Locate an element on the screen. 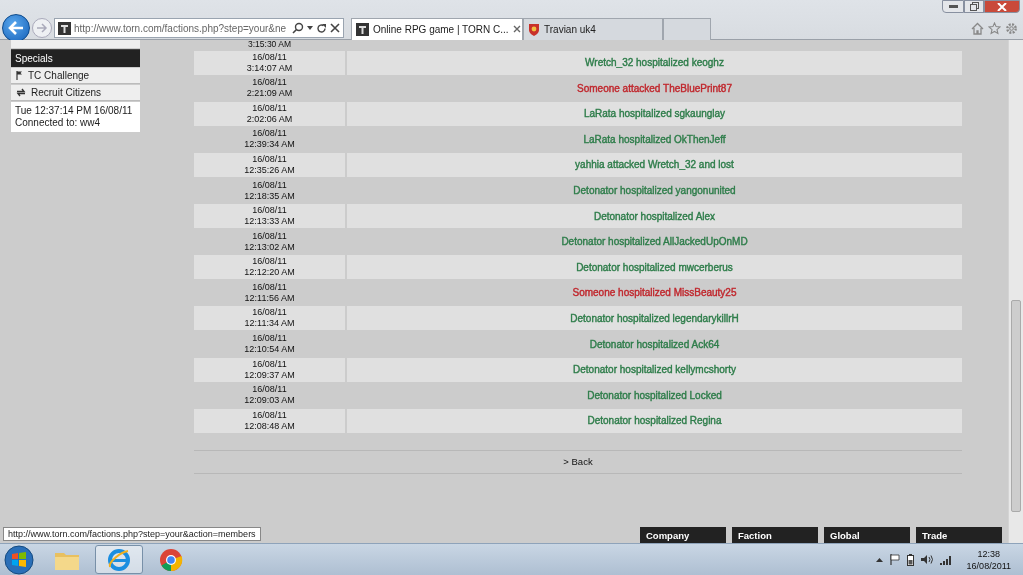 The width and height of the screenshot is (1023, 575). browser-tab: Travian uk4 is located at coordinates (593, 28).